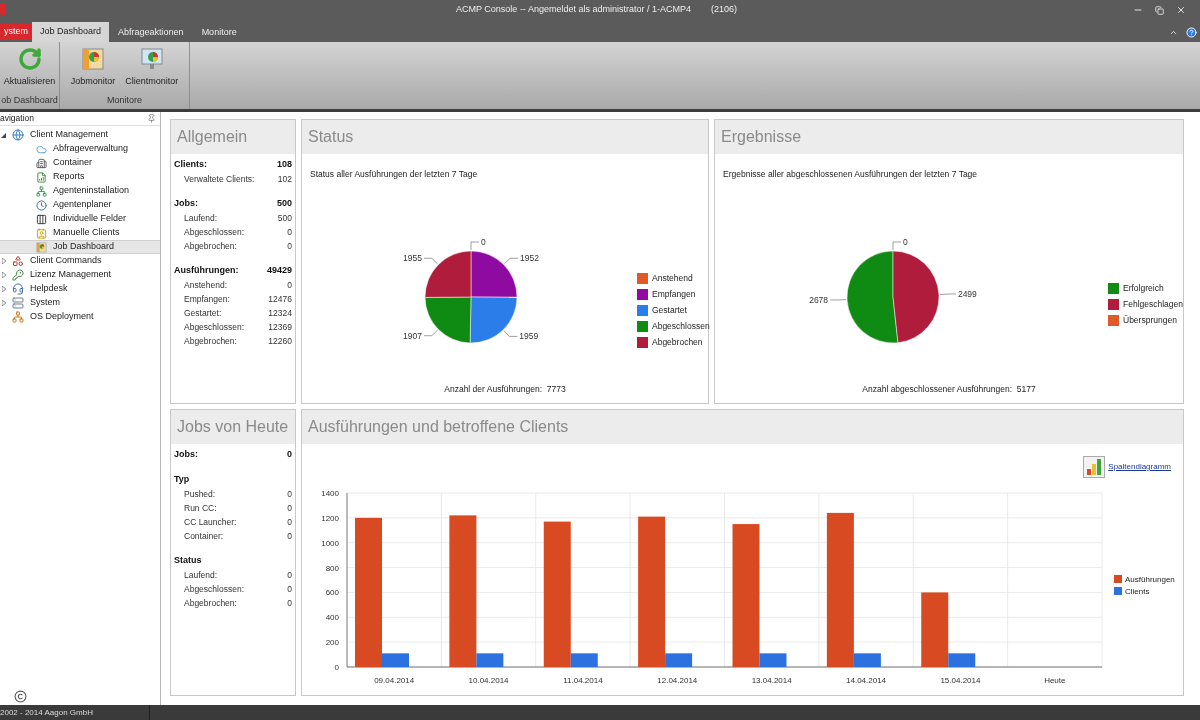 This screenshot has width=1200, height=720. What do you see at coordinates (573, 10) in the screenshot?
I see `window-title: ACMP Console -- Angemeldet als administrator / 1-ACMP4` at bounding box center [573, 10].